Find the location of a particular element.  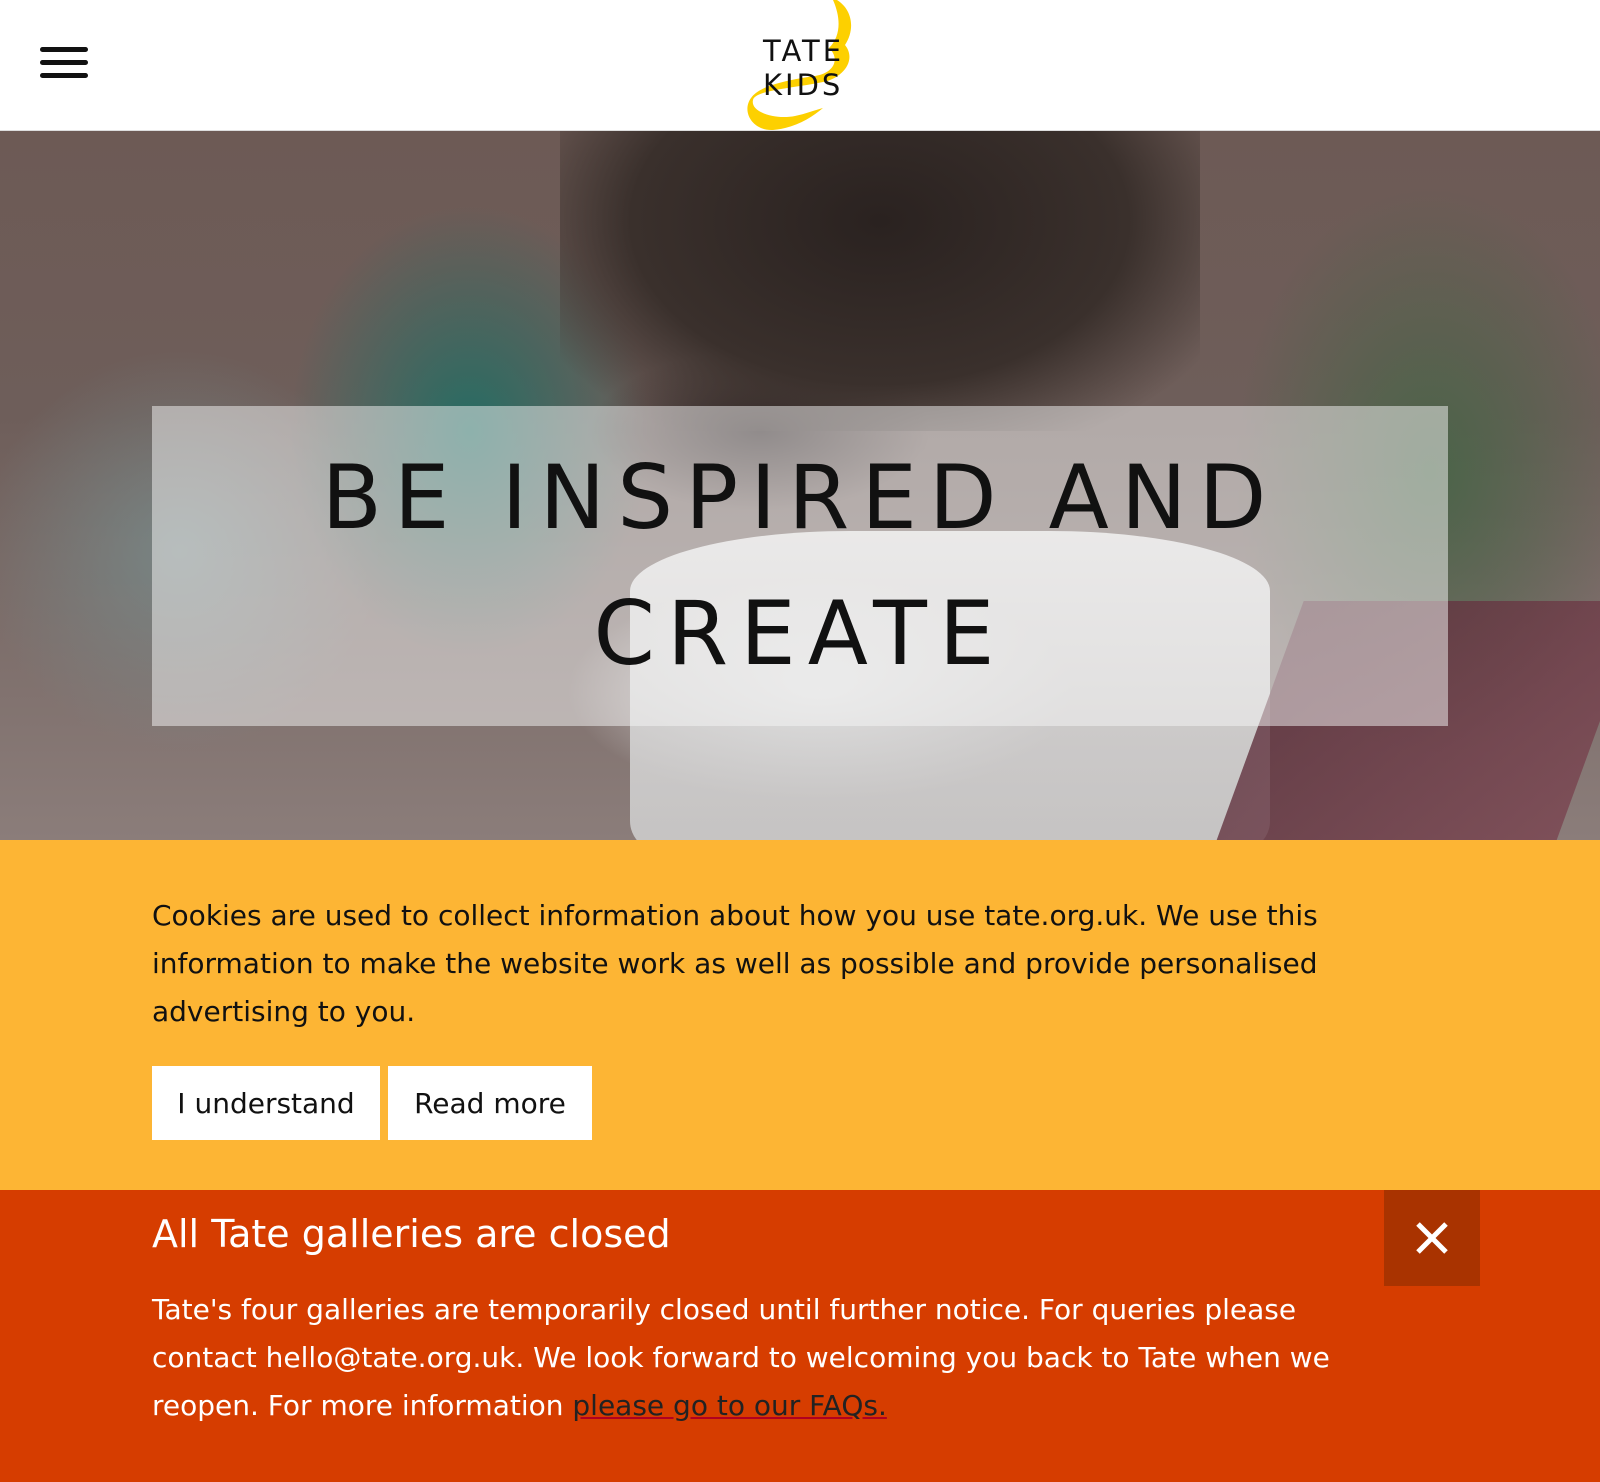

tate-kids-logo: TATE KIDS is located at coordinates (810, 65).